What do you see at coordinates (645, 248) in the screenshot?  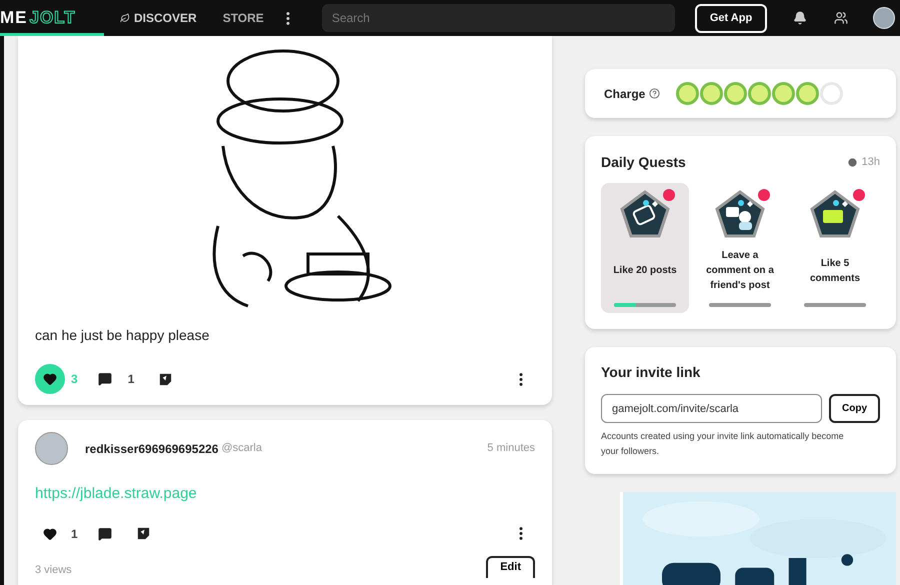 I see `quest-item: Like 20 posts` at bounding box center [645, 248].